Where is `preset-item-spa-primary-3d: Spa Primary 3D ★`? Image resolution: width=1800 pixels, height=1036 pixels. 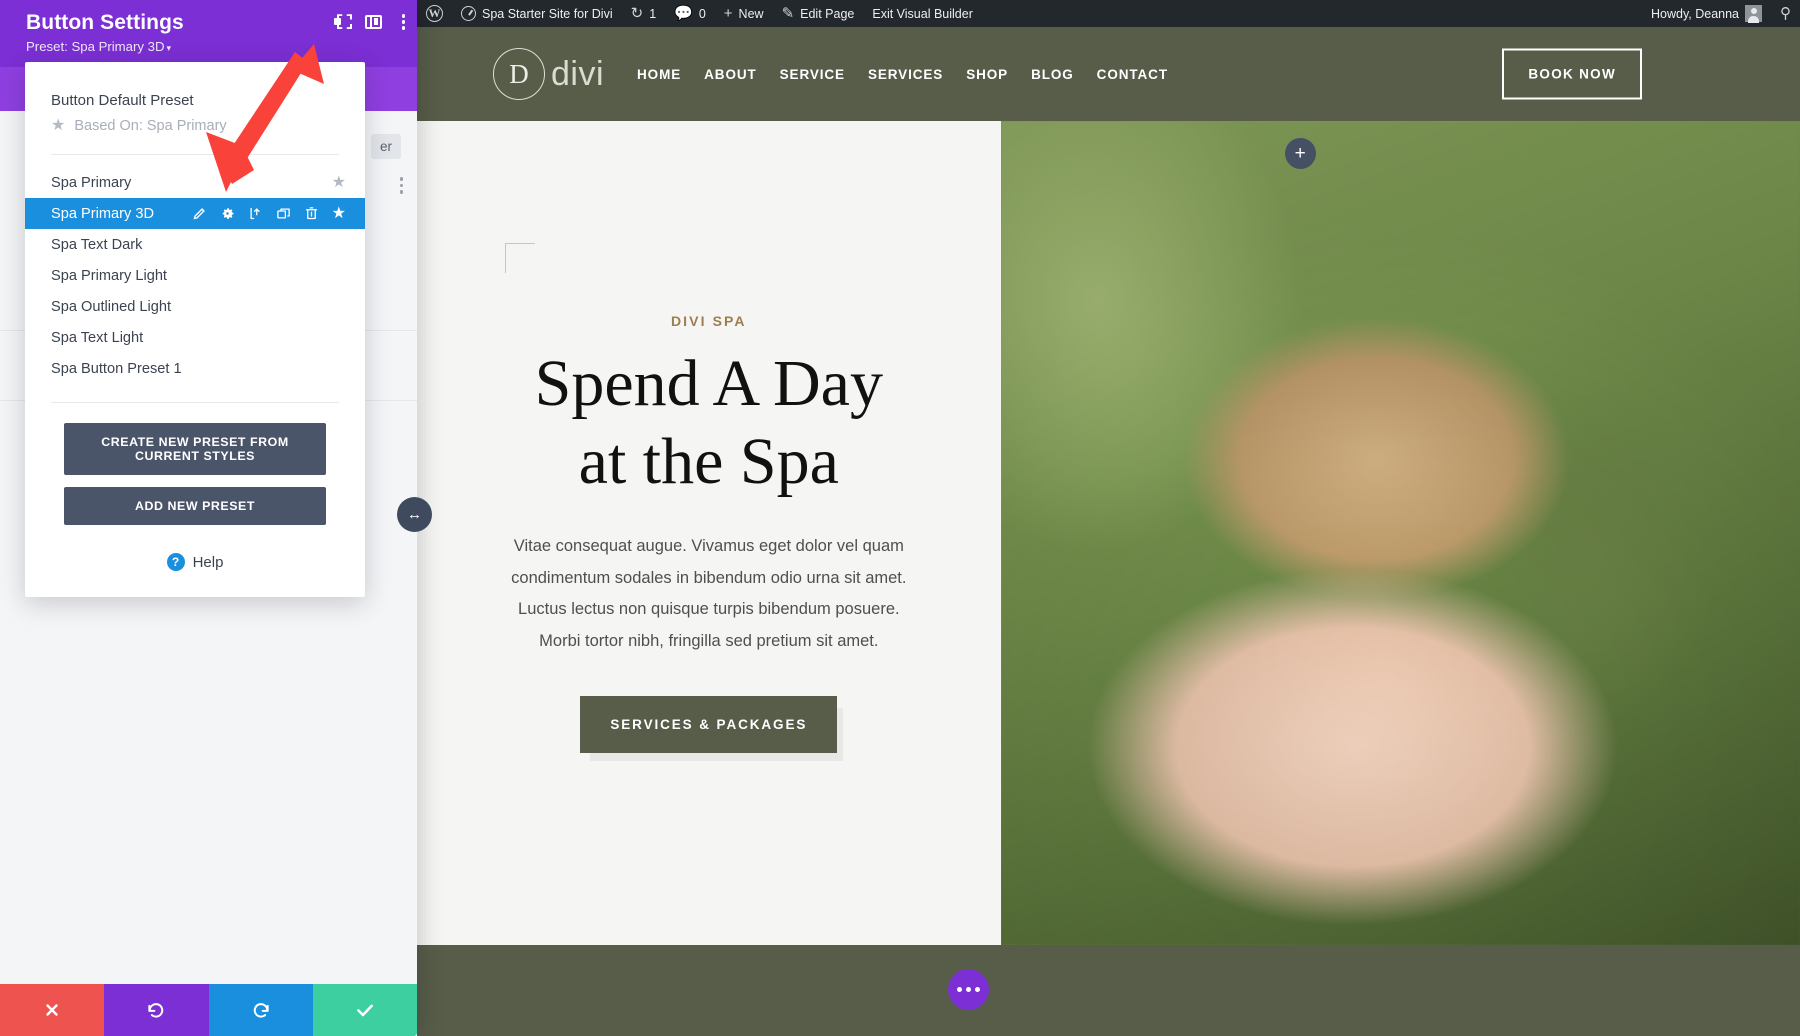
preset-item-spa-primary-3d: Spa Primary 3D ★ is located at coordinates (195, 213).